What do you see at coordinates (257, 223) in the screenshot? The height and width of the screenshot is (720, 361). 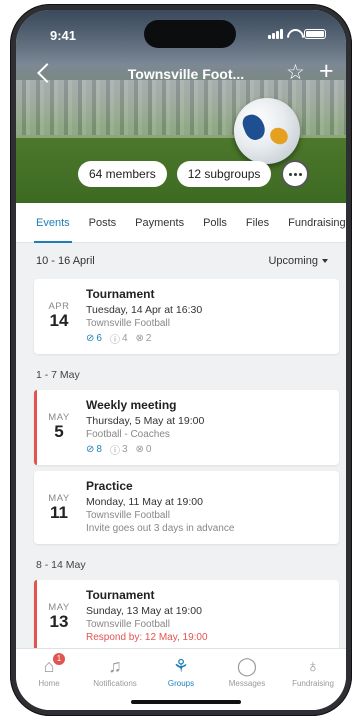 I see `tab-files: Files` at bounding box center [257, 223].